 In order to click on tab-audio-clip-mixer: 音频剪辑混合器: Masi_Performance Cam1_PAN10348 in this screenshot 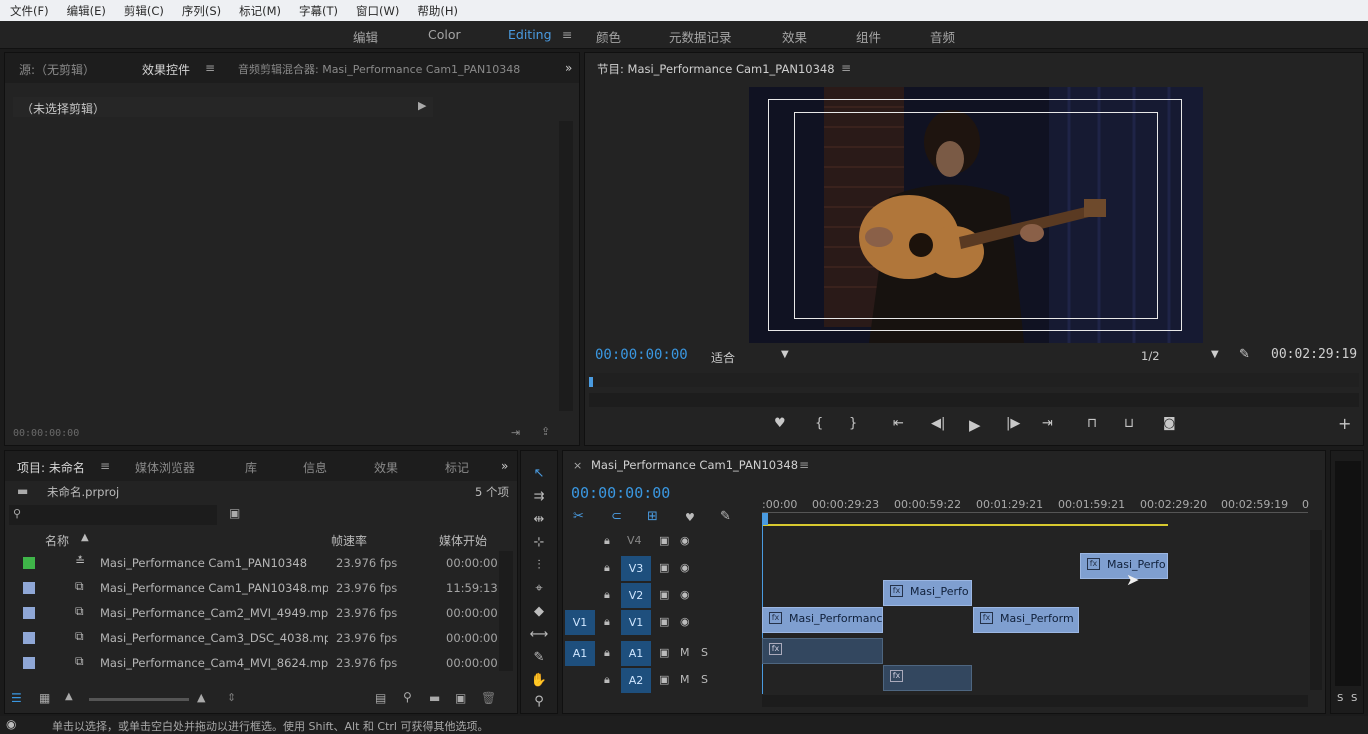, I will do `click(379, 69)`.